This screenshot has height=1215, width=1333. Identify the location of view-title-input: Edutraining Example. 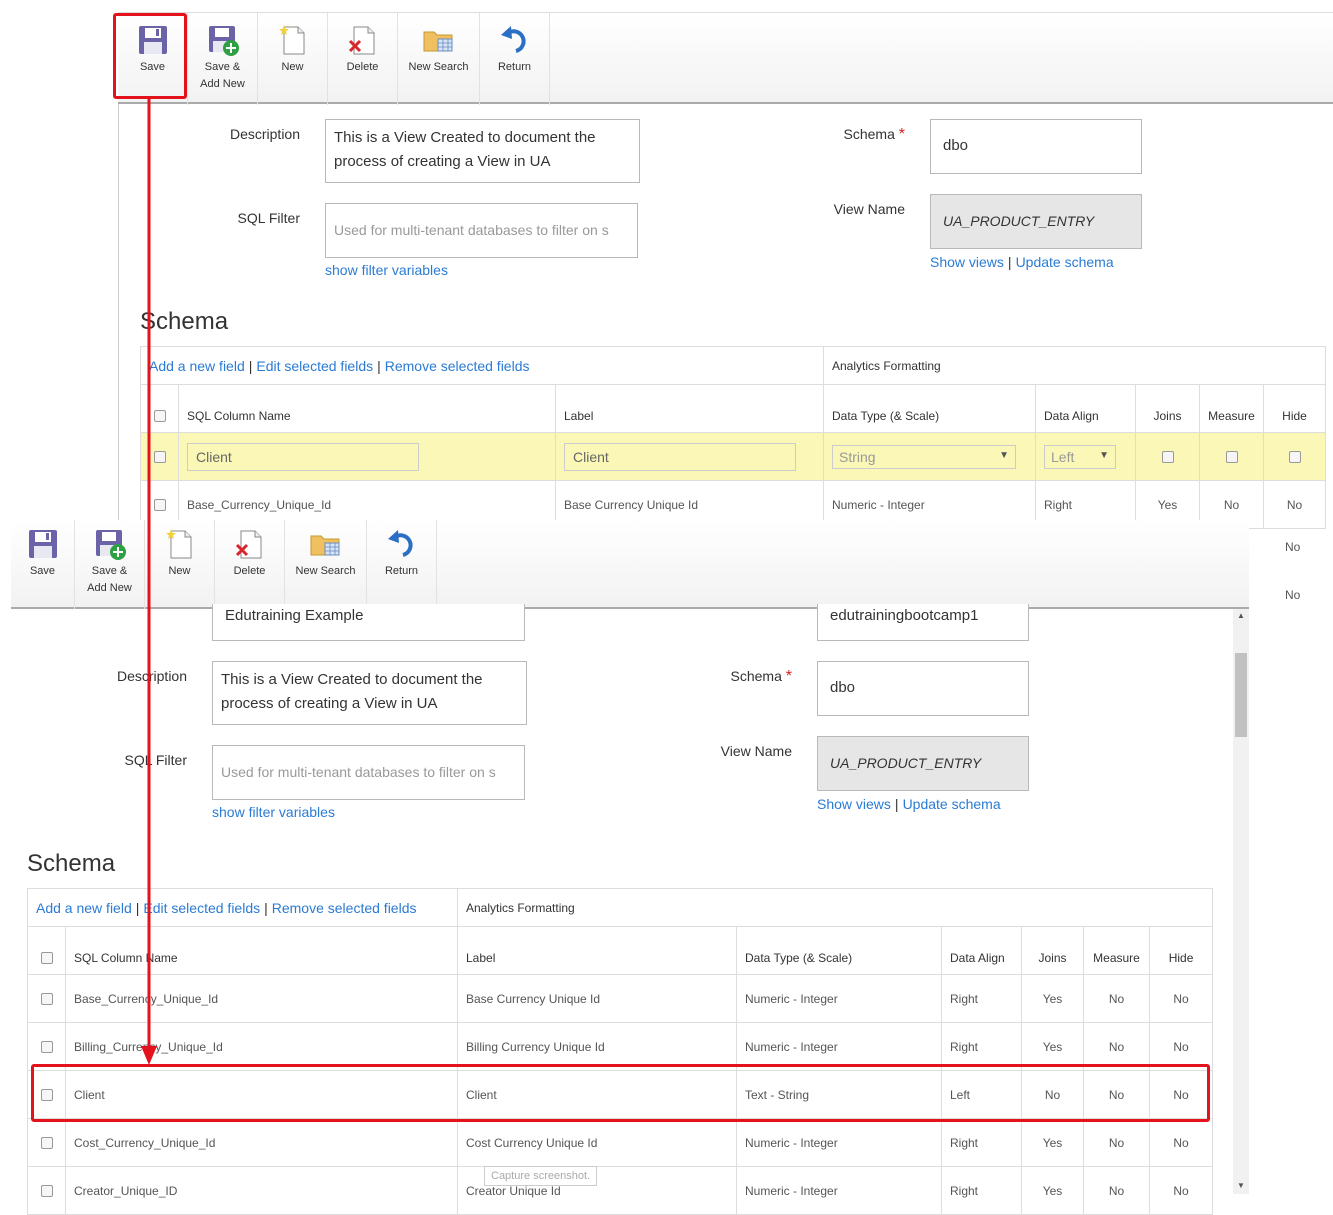
(368, 622).